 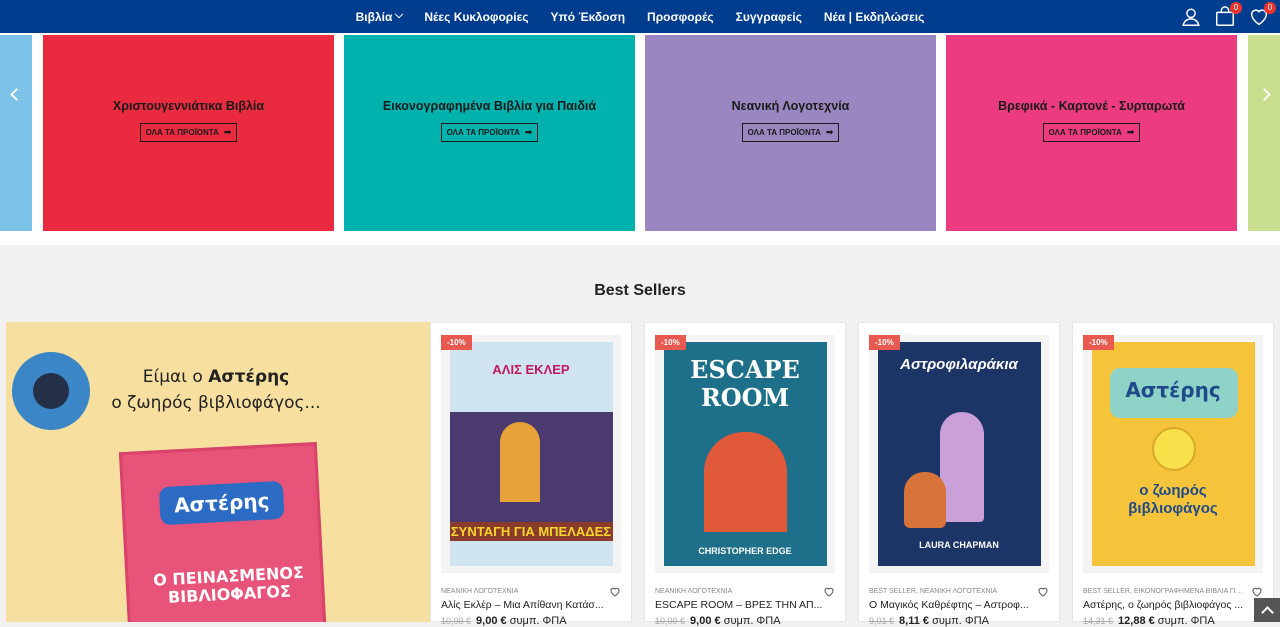 What do you see at coordinates (489, 106) in the screenshot?
I see `category-title: Εικονογραφημένα Βιβλία για Παιδιά` at bounding box center [489, 106].